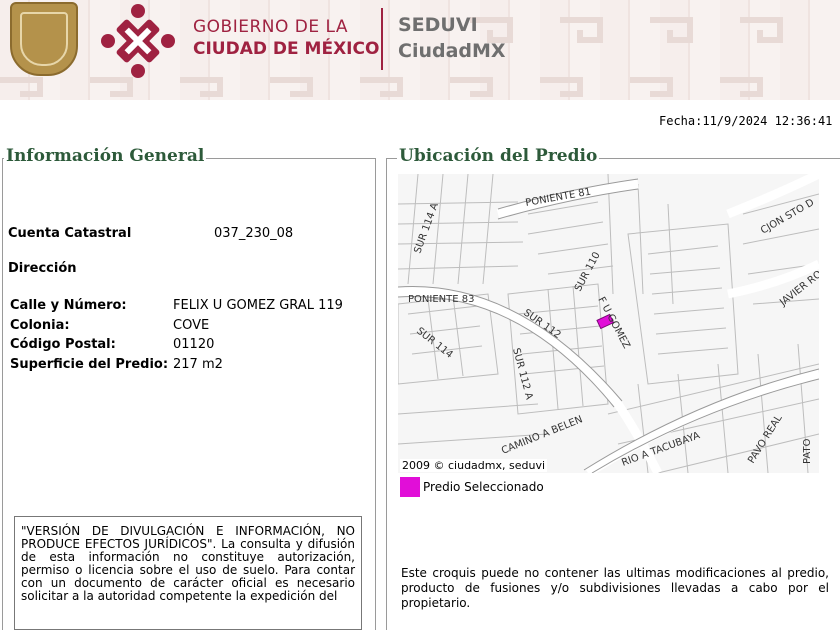  Describe the element at coordinates (68, 305) in the screenshot. I see `calle-label: Calle y Número:` at that location.